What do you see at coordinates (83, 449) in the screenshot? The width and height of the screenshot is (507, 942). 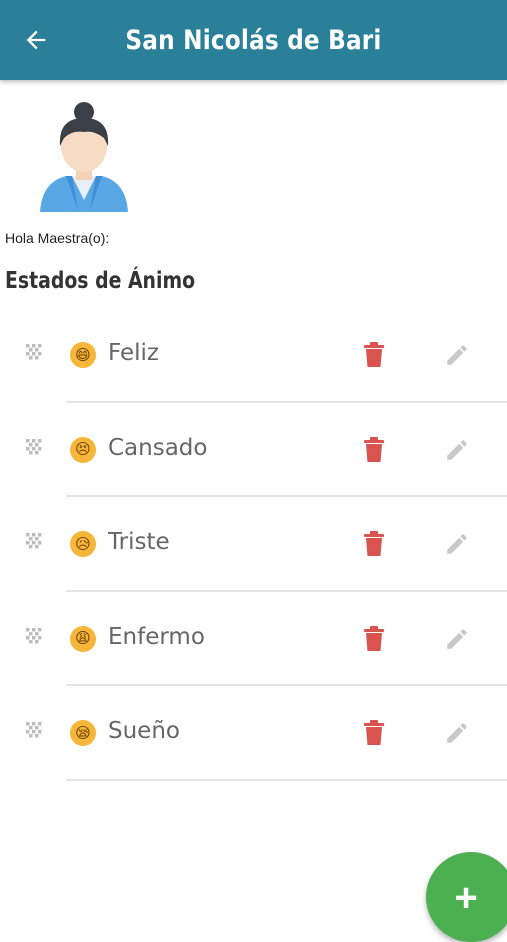 I see `tired-face-icon: 😣` at bounding box center [83, 449].